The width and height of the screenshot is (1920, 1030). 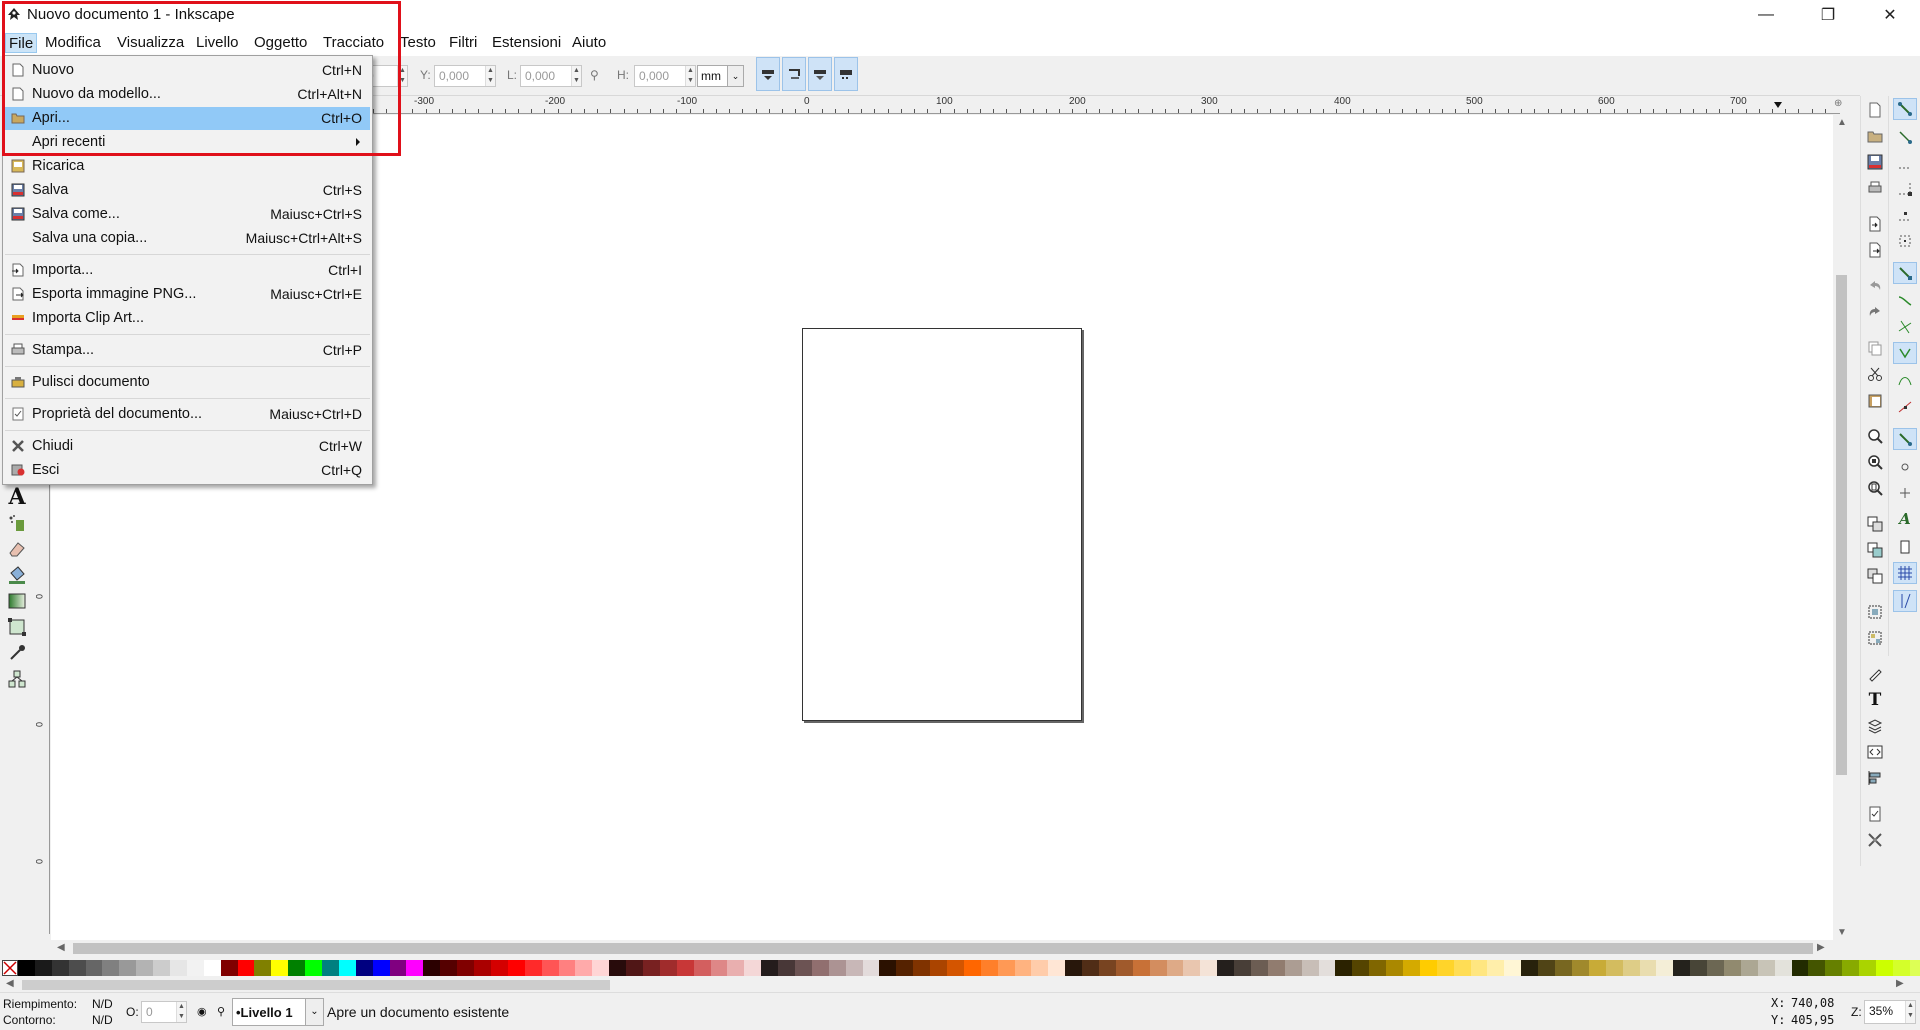 What do you see at coordinates (1875, 312) in the screenshot?
I see `redo-icon` at bounding box center [1875, 312].